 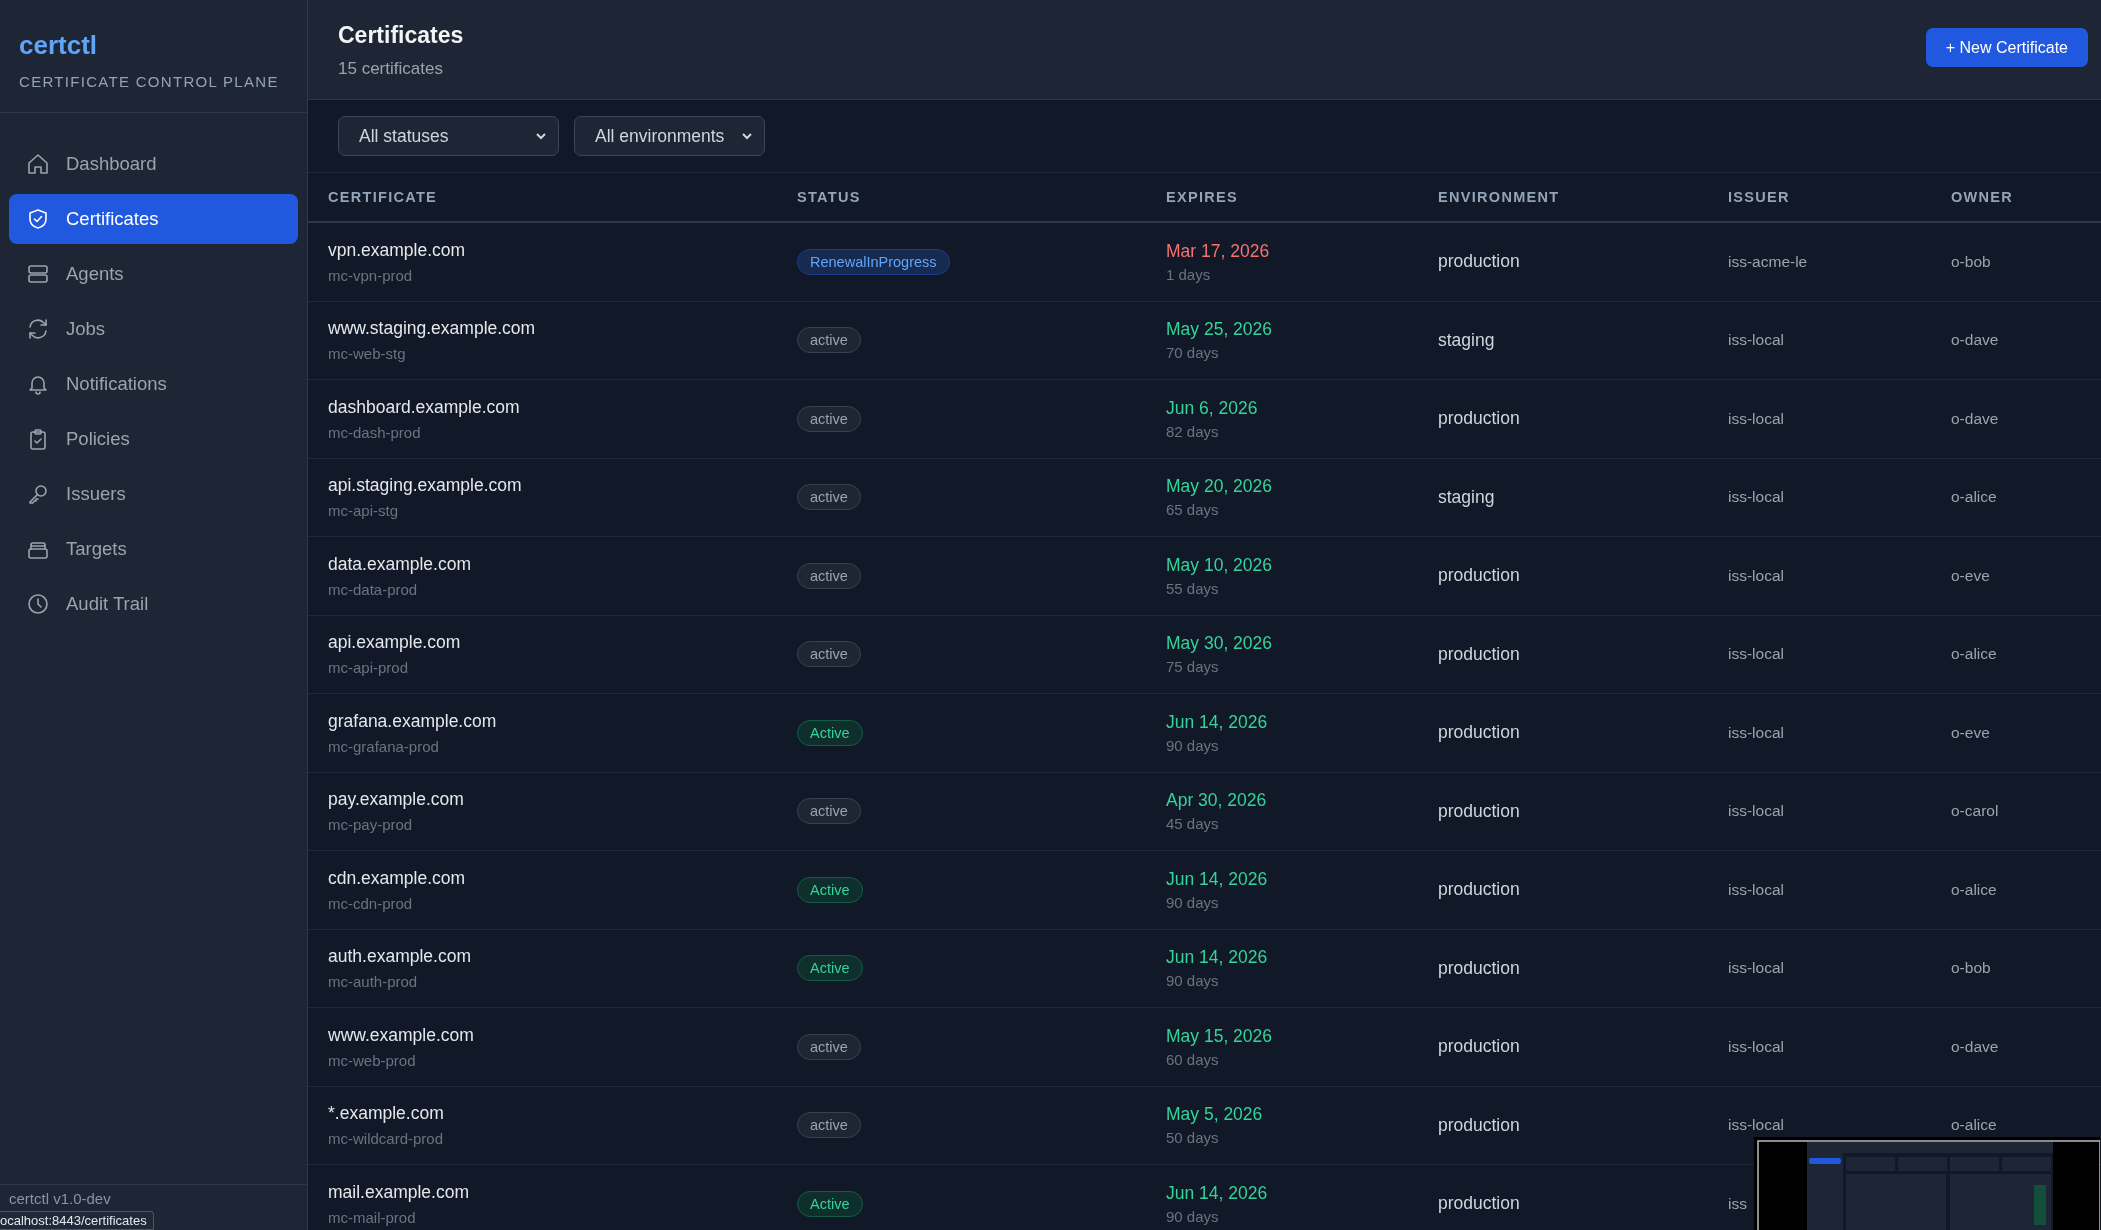 What do you see at coordinates (424, 407) in the screenshot?
I see `certificate-name: dashboard.example.com` at bounding box center [424, 407].